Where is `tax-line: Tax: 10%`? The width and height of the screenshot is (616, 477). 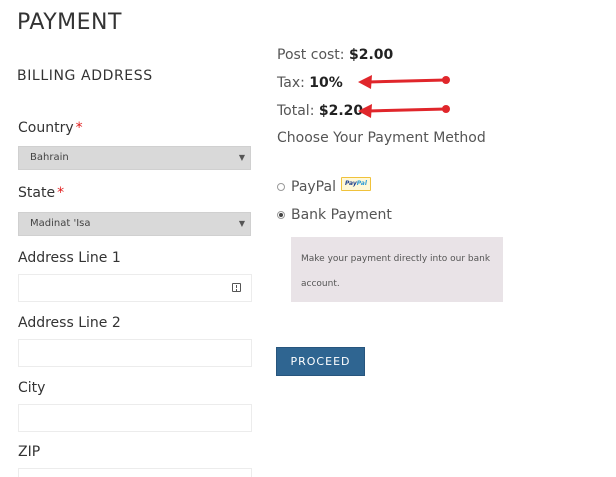
tax-line: Tax: 10% is located at coordinates (310, 83).